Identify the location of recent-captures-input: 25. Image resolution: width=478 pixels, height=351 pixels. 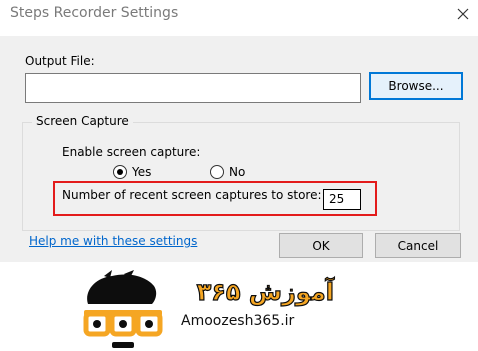
(342, 199).